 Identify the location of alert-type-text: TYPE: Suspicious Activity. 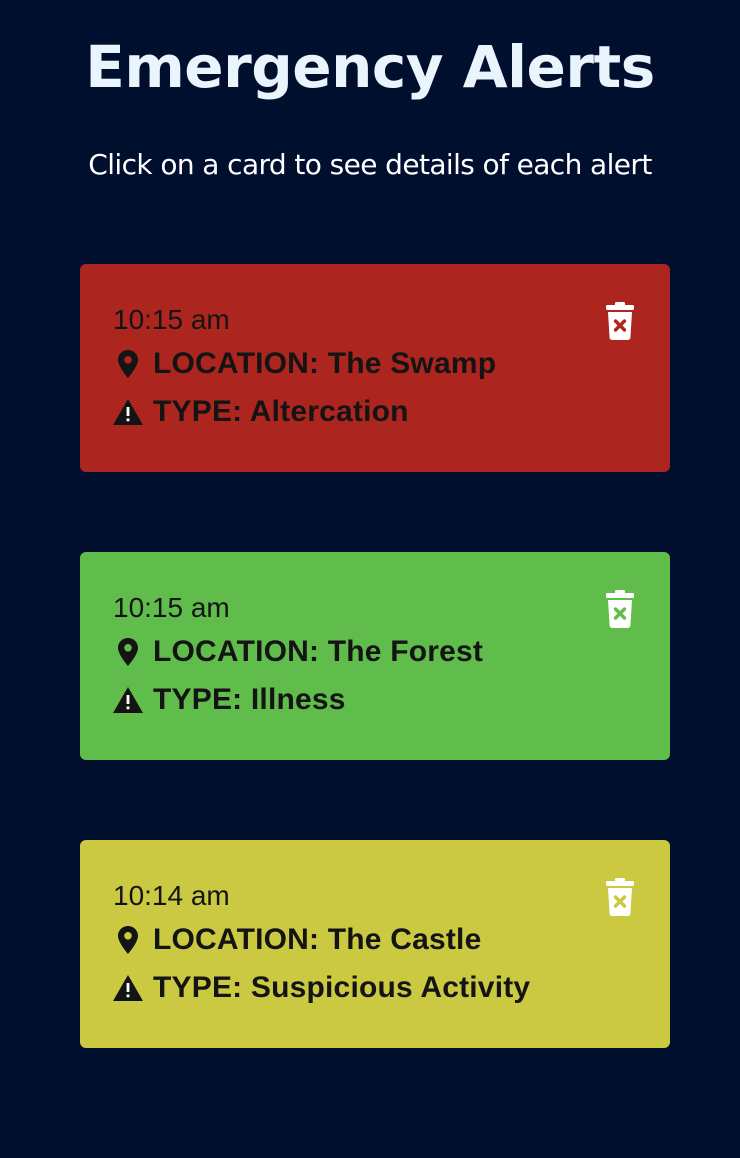
(342, 987).